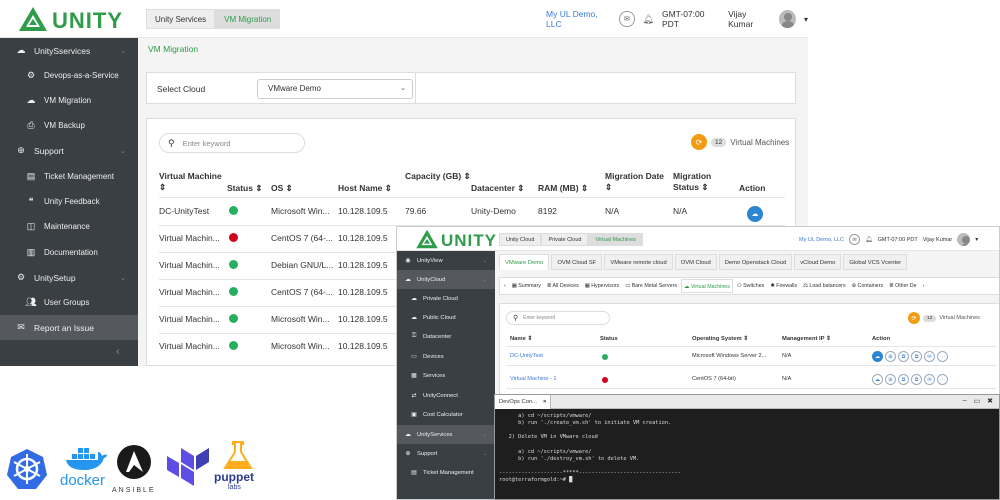 The image size is (1000, 500). Describe the element at coordinates (720, 339) in the screenshot. I see `column-header: Operating System ⇕` at that location.